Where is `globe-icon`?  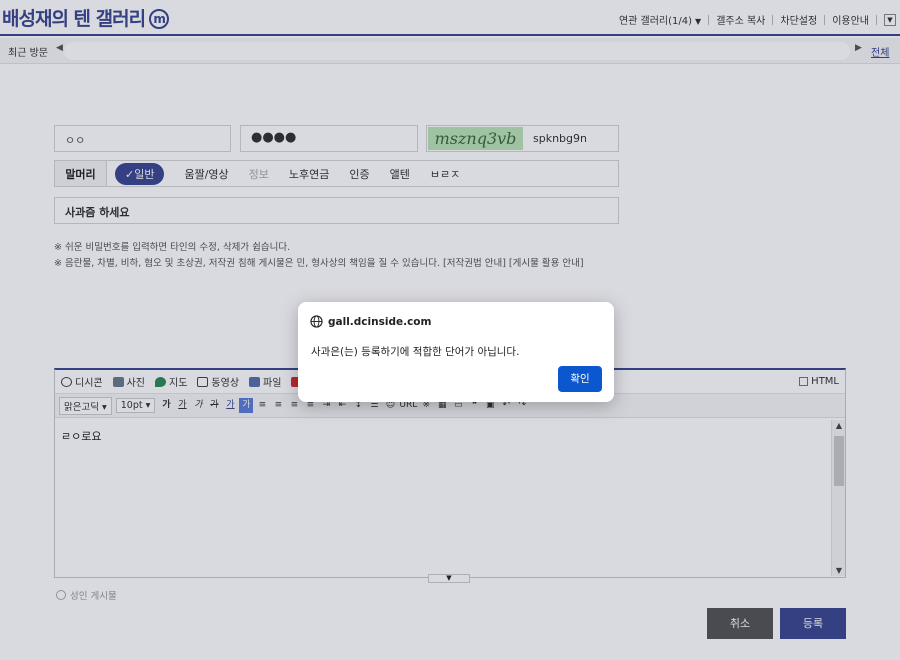
globe-icon is located at coordinates (316, 321).